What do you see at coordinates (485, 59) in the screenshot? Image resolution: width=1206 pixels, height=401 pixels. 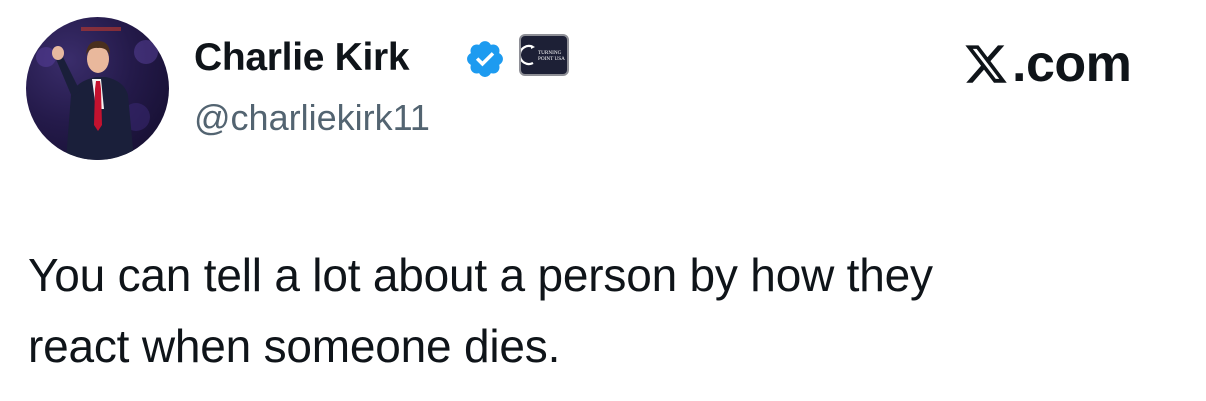 I see `verified-checkmark-icon` at bounding box center [485, 59].